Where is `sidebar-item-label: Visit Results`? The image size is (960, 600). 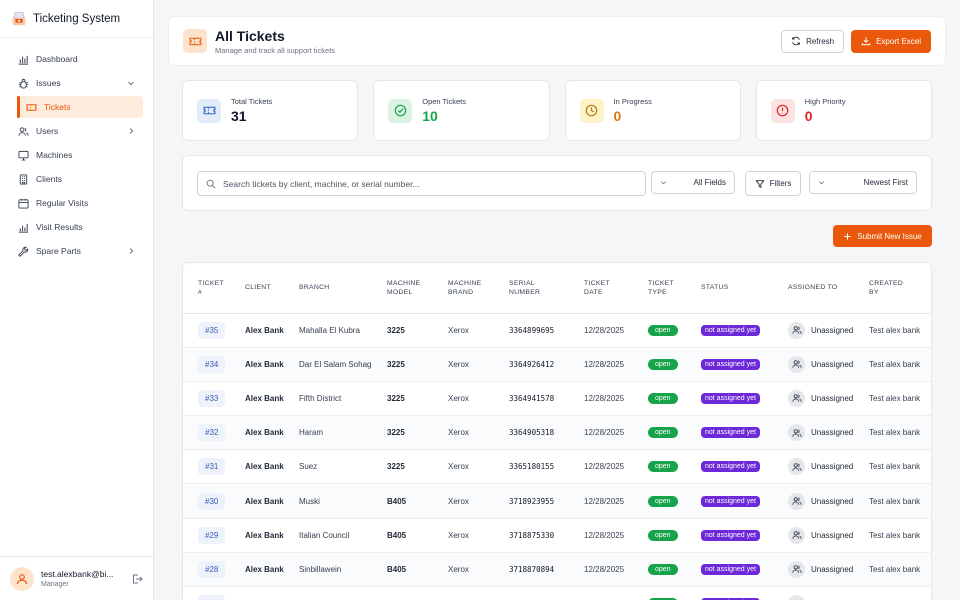
sidebar-item-label: Visit Results is located at coordinates (59, 227).